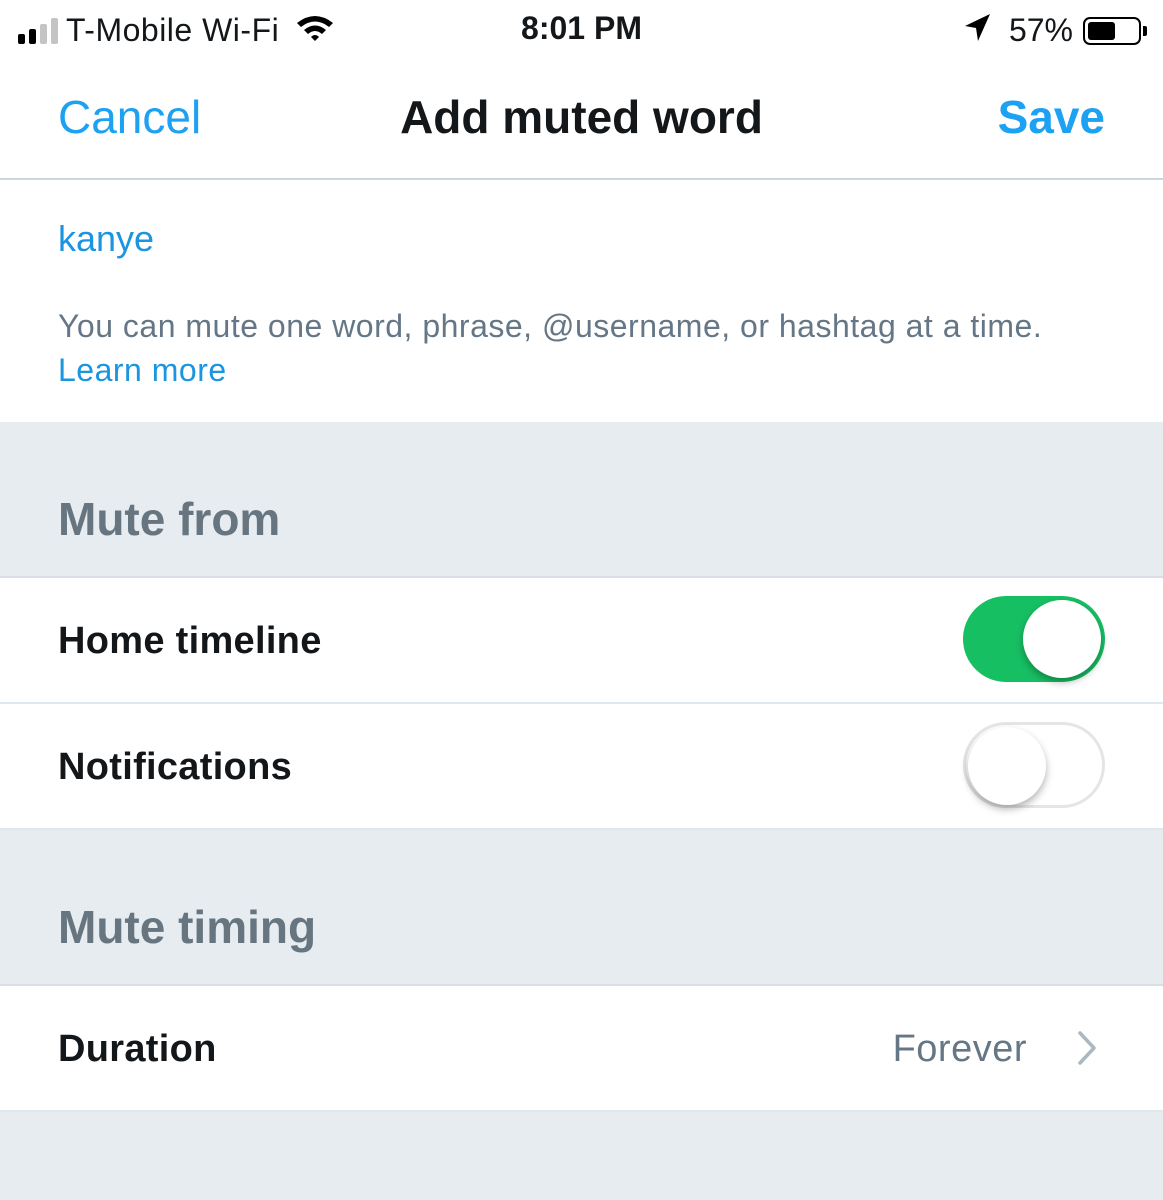  What do you see at coordinates (581, 117) in the screenshot?
I see `page-title: Add muted word` at bounding box center [581, 117].